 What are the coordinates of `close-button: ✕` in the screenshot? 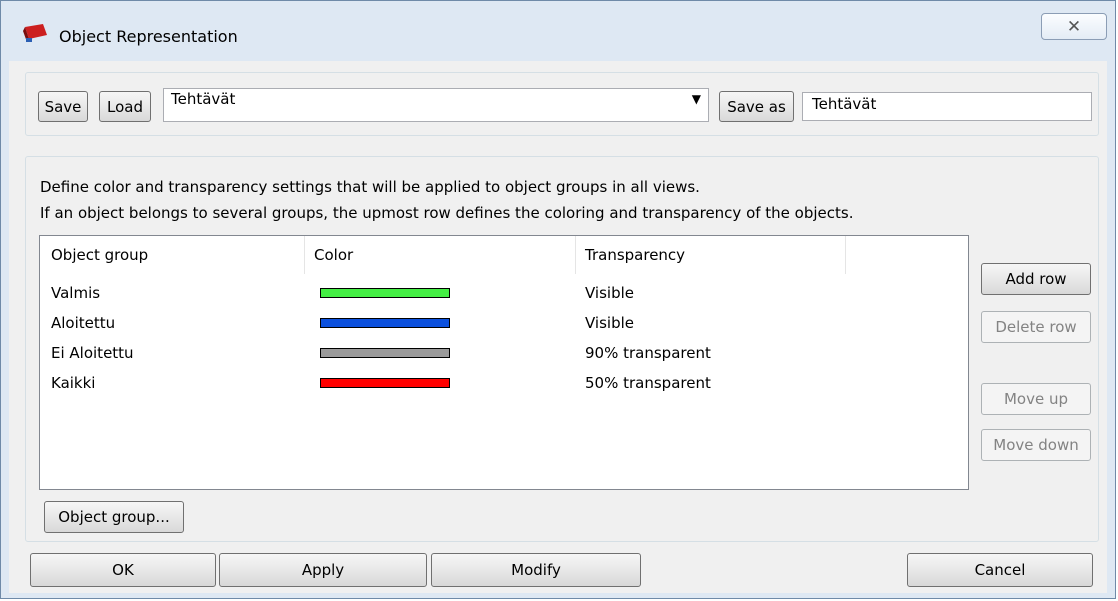 It's located at (1074, 26).